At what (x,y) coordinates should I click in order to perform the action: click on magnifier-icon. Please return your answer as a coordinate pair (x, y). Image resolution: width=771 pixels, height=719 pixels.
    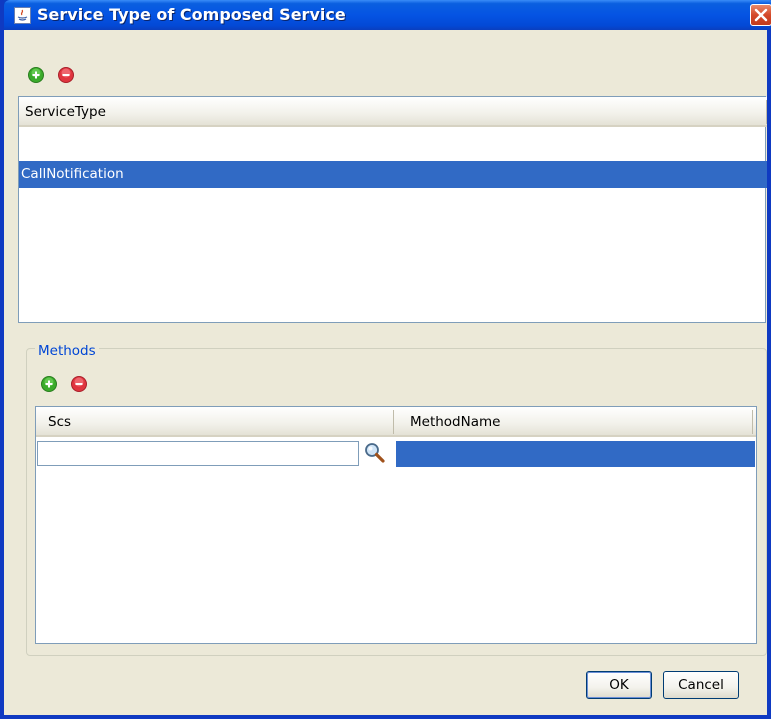
    Looking at the image, I should click on (375, 453).